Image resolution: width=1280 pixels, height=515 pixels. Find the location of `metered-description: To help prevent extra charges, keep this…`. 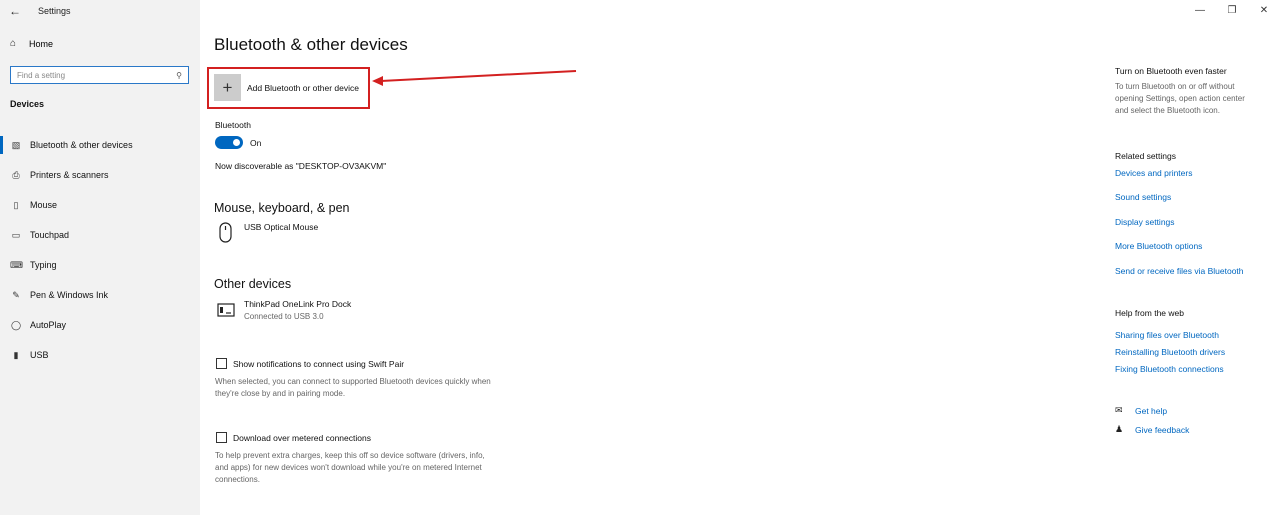

metered-description: To help prevent extra charges, keep this… is located at coordinates (350, 467).